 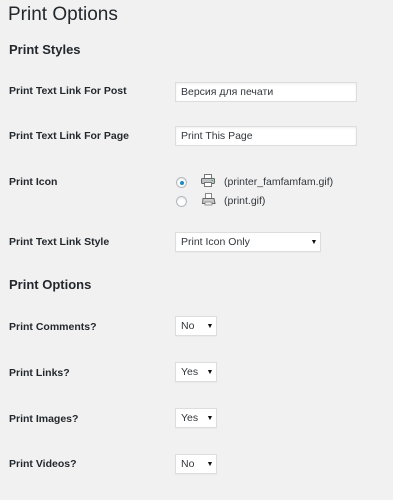 What do you see at coordinates (45, 49) in the screenshot?
I see `section-title-print-styles: Print Styles` at bounding box center [45, 49].